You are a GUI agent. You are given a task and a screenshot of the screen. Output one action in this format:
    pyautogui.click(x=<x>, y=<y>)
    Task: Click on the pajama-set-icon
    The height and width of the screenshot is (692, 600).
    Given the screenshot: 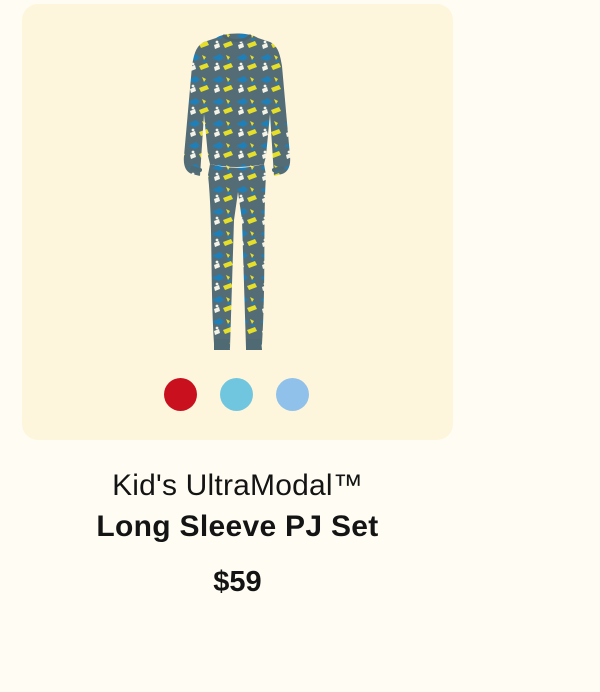 What is the action you would take?
    pyautogui.click(x=237, y=195)
    